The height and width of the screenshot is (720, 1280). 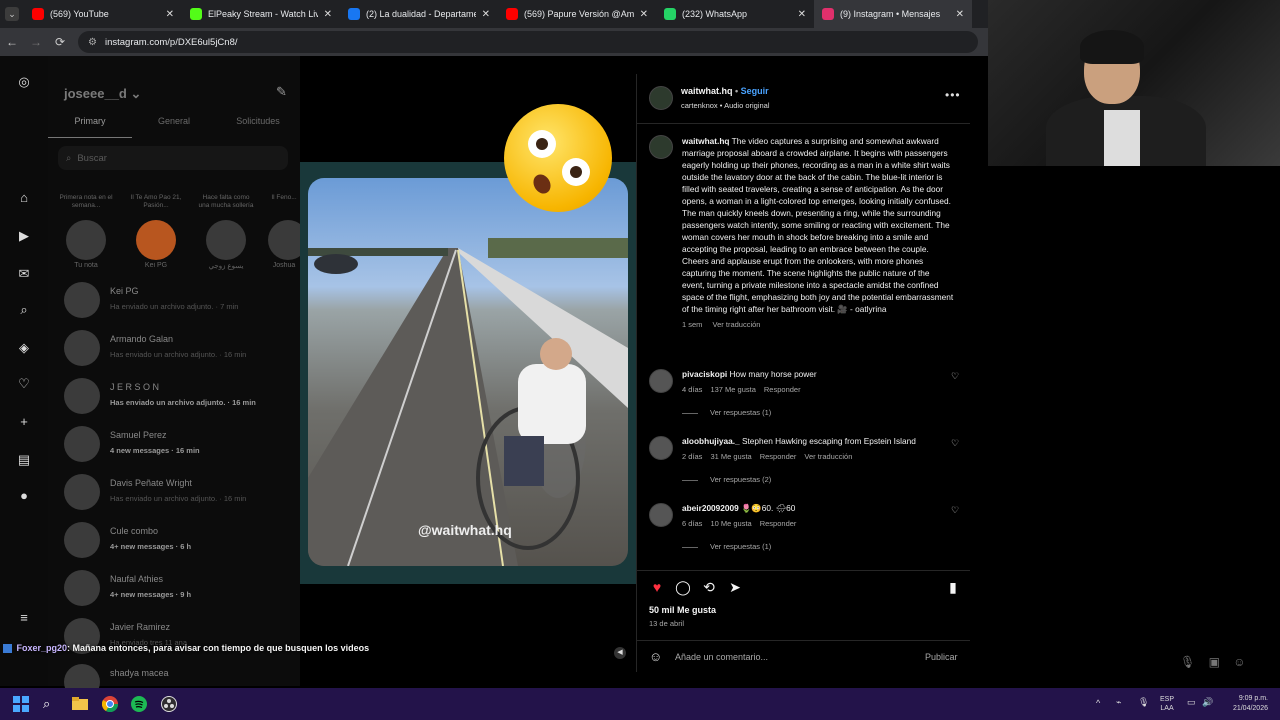 I want to click on browser-tab: (569) Papure Versión @AmaBli ✕, so click(x=577, y=14).